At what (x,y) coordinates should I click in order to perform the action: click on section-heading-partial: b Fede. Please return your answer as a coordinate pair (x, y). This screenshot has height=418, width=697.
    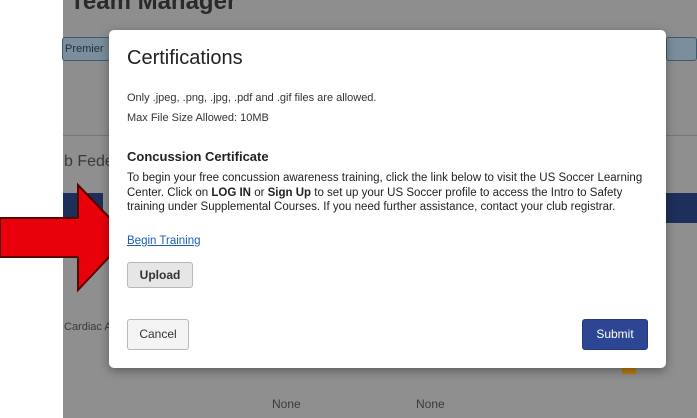
    Looking at the image, I should click on (89, 161).